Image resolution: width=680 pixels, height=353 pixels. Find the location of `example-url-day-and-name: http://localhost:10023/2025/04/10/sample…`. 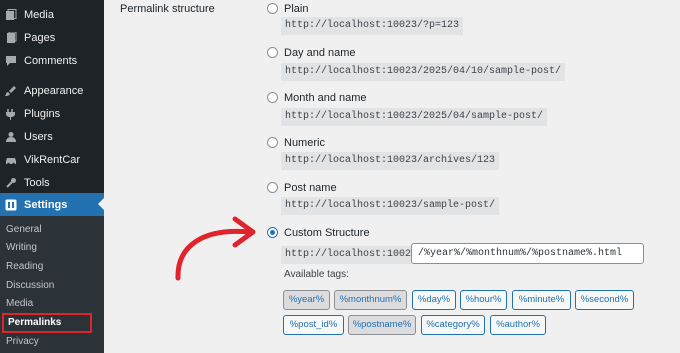

example-url-day-and-name: http://localhost:10023/2025/04/10/sample… is located at coordinates (423, 72).